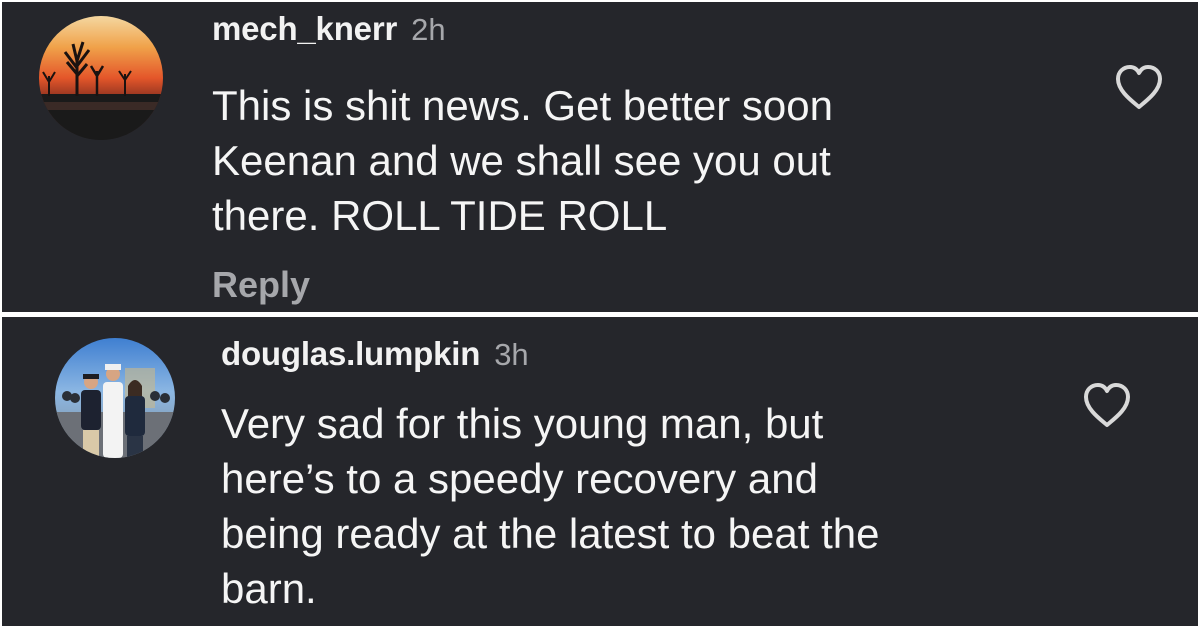  Describe the element at coordinates (428, 29) in the screenshot. I see `comment-time: 2h` at that location.